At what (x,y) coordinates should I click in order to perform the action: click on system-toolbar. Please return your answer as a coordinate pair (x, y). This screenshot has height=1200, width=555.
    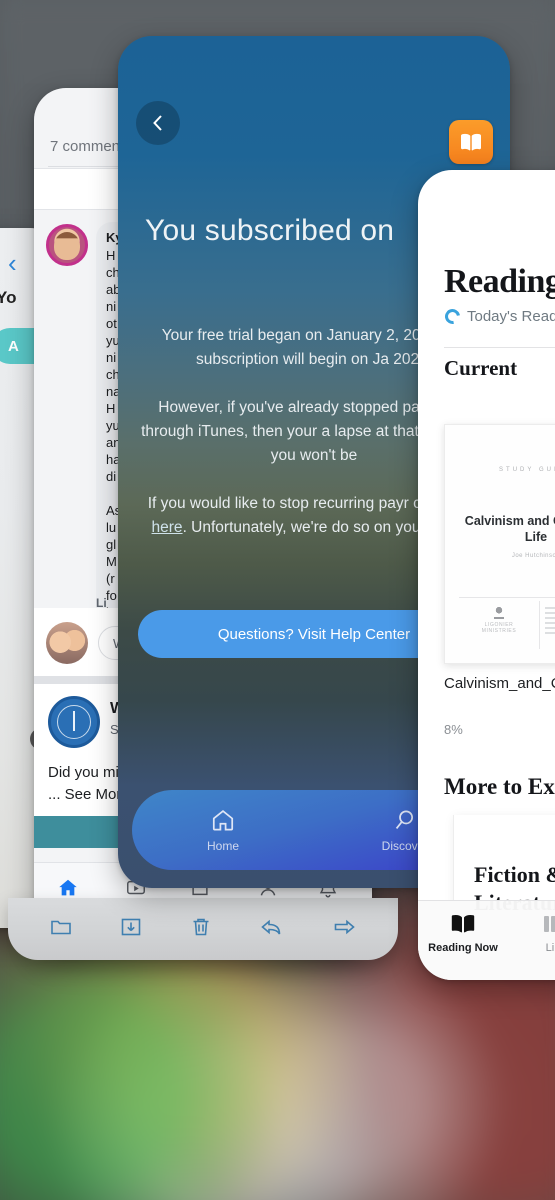
    Looking at the image, I should click on (203, 929).